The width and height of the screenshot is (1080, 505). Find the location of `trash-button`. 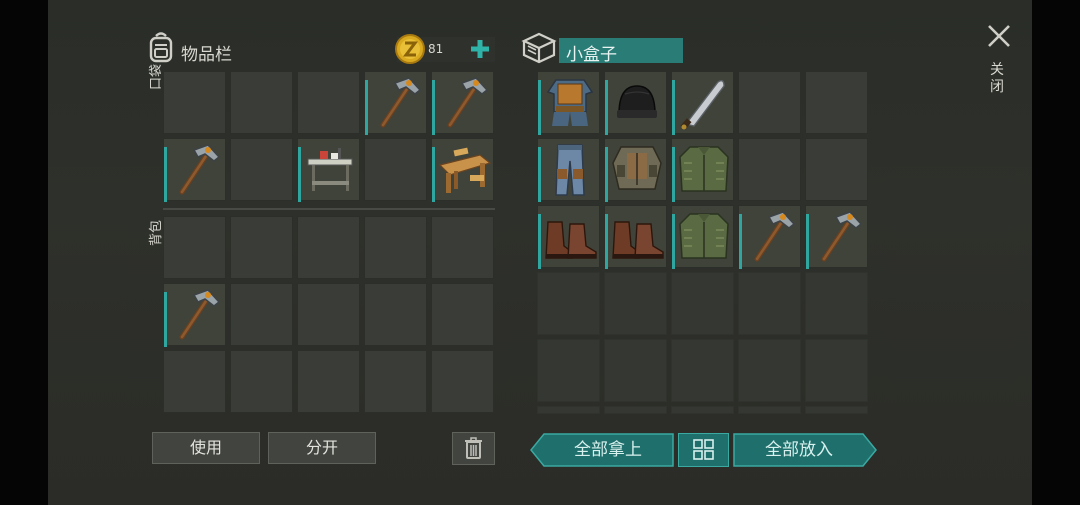

trash-button is located at coordinates (473, 448).